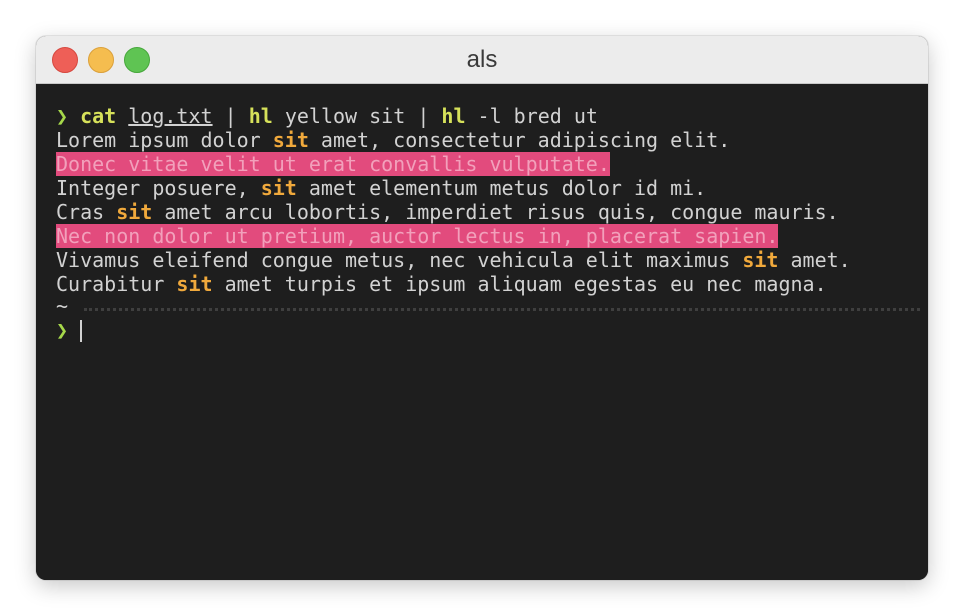 Image resolution: width=964 pixels, height=616 pixels. Describe the element at coordinates (86, 212) in the screenshot. I see `output-text: Cras` at that location.